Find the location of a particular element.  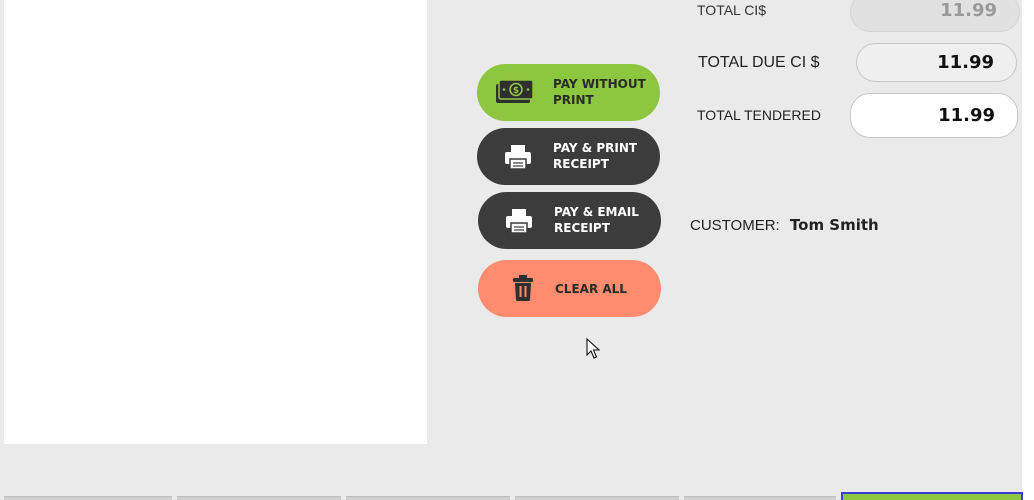

customer-label: CUSTOMER: is located at coordinates (735, 225).